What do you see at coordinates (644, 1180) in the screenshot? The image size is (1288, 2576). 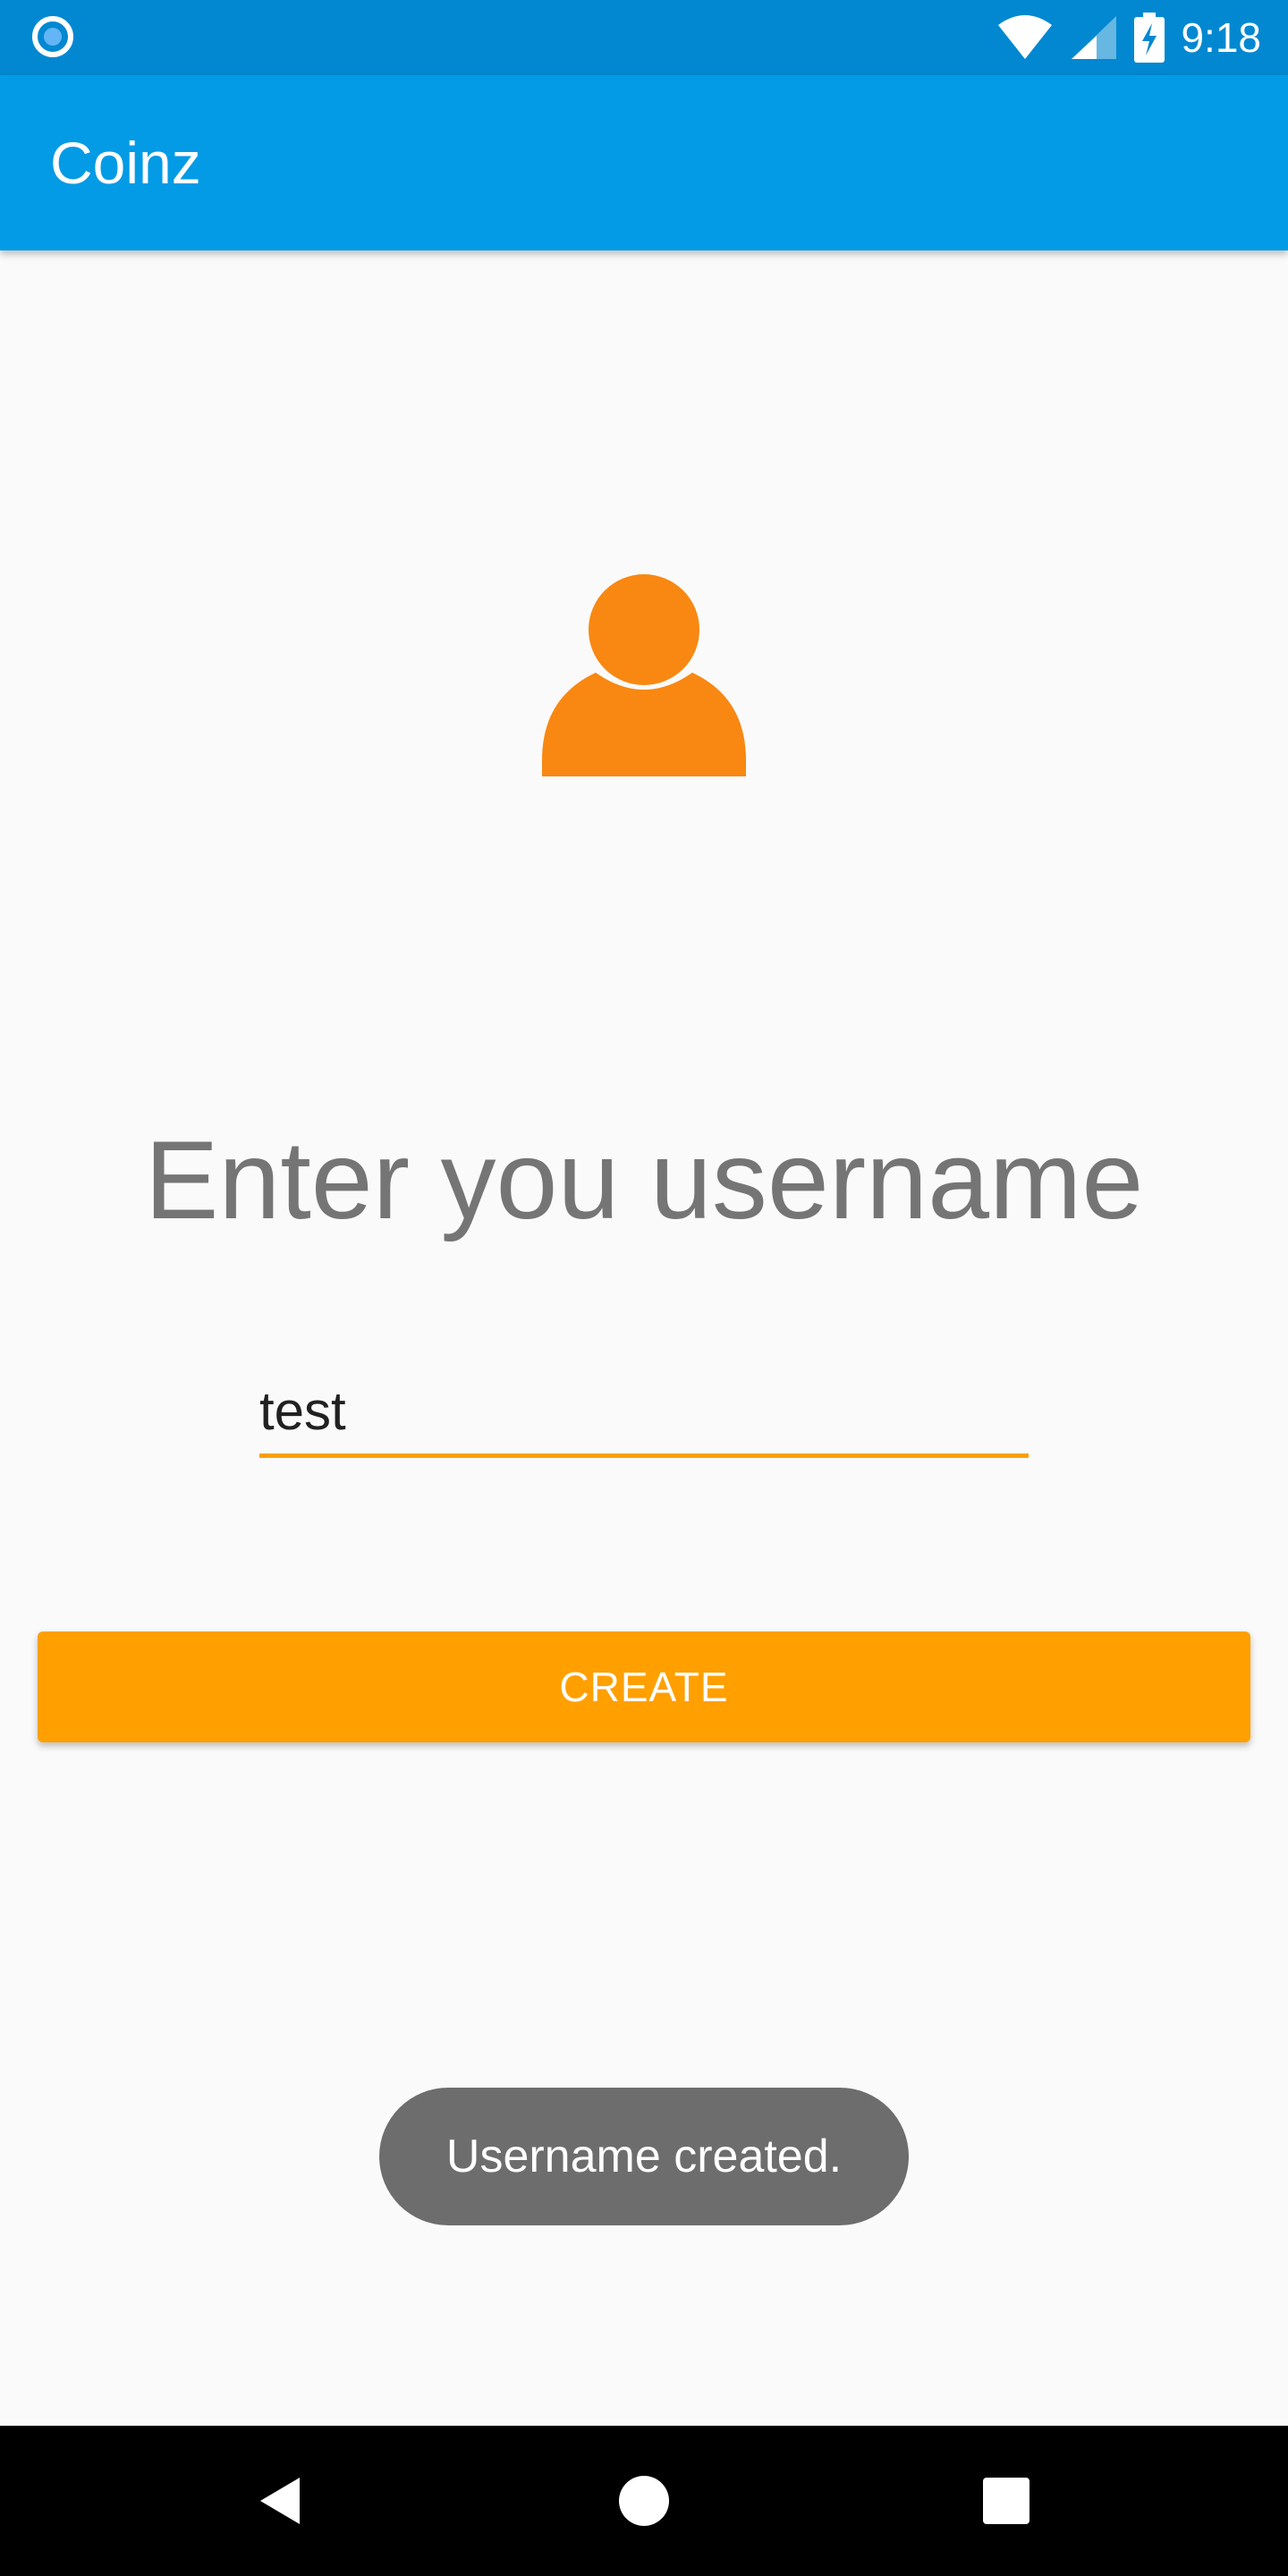 I see `page-heading: Enter you username` at bounding box center [644, 1180].